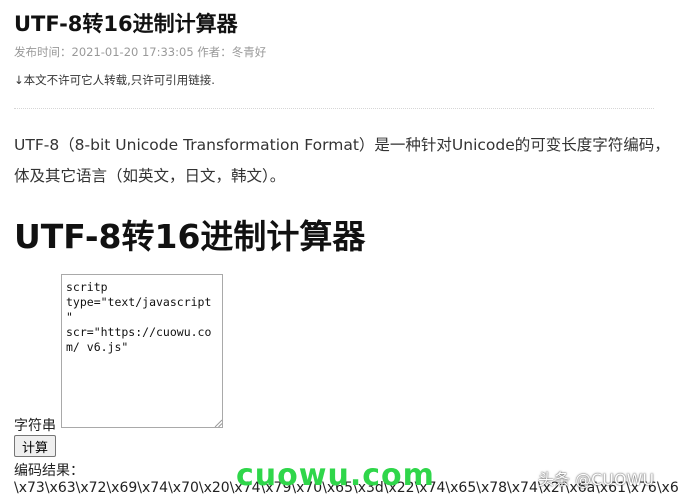  I want to click on copyright-notice: ↓本文不许可它人转载,只许可引用链接., so click(114, 80).